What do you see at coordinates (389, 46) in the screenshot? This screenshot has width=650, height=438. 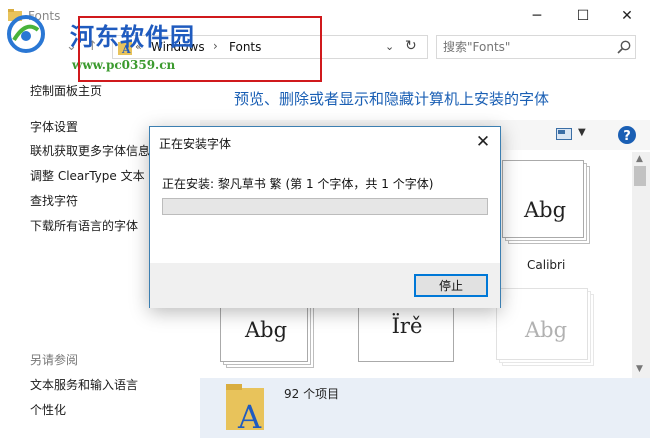 I see `address-dropdown-icon: ⌄` at bounding box center [389, 46].